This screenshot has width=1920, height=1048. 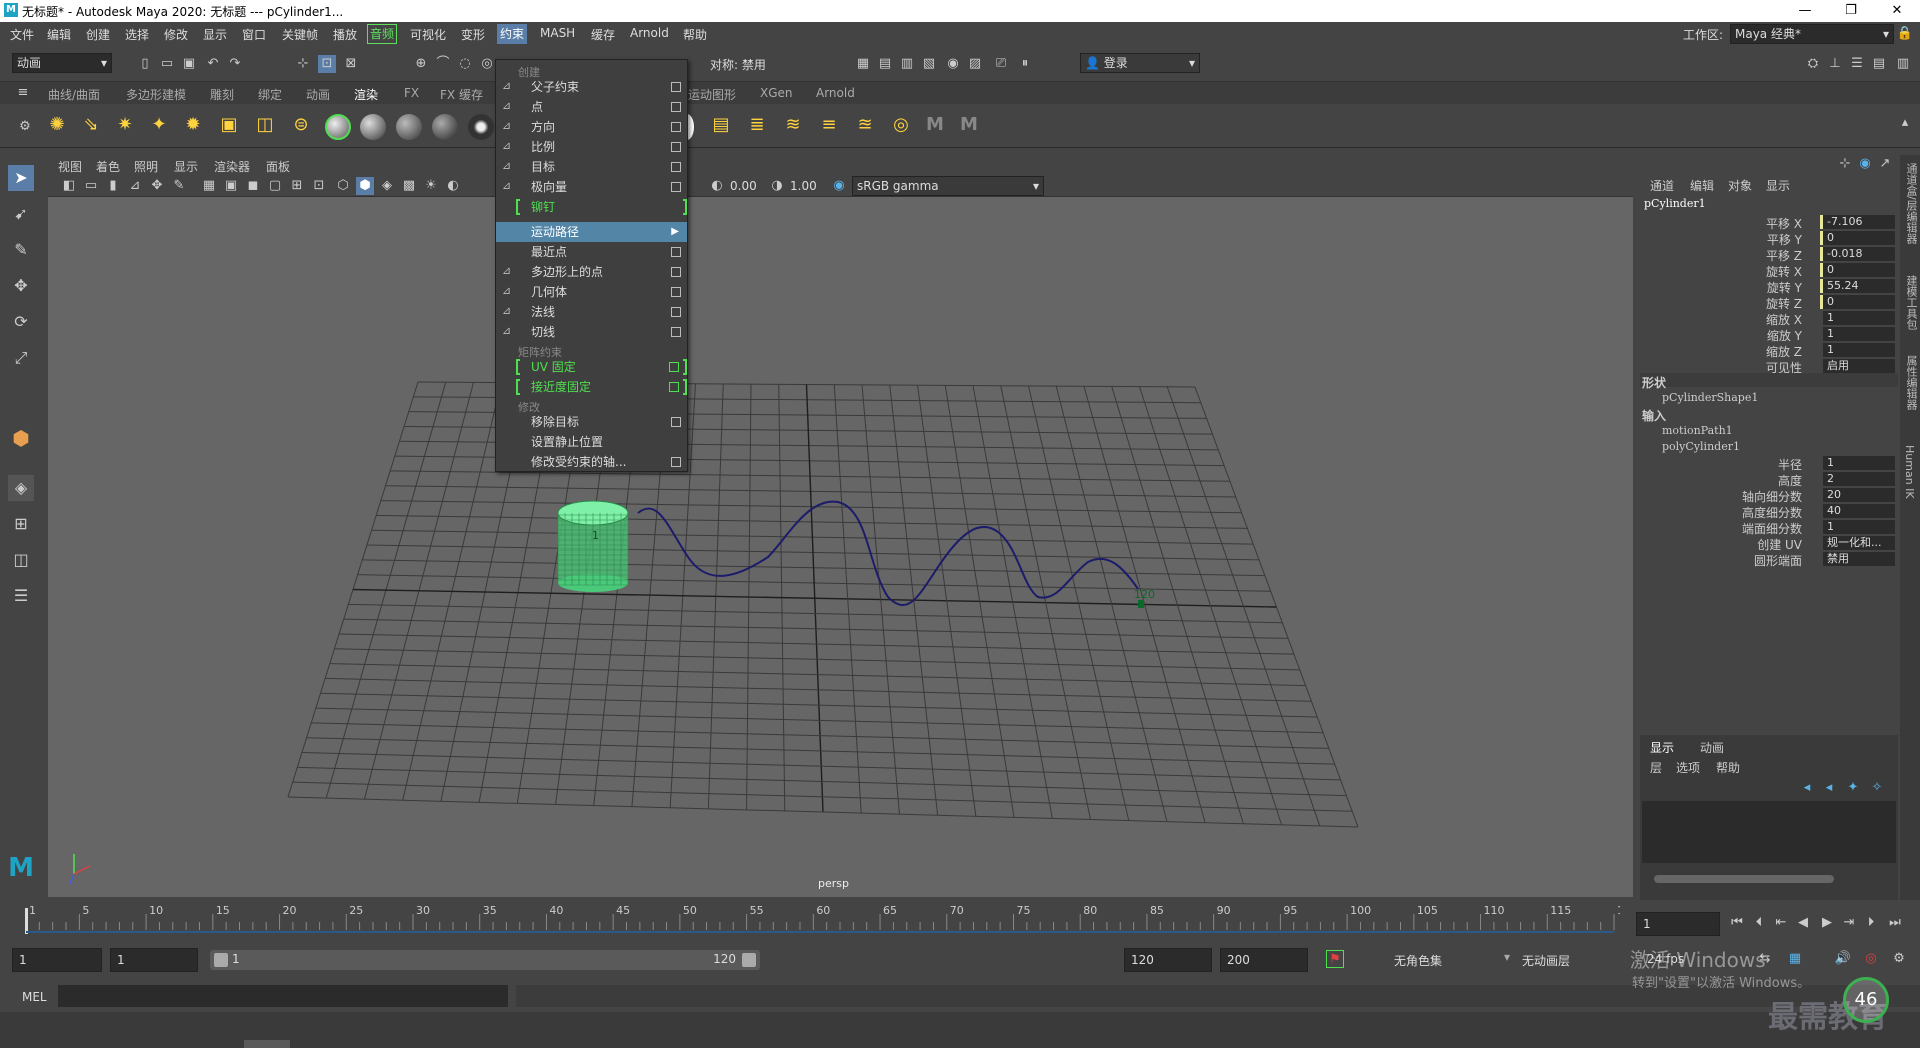 What do you see at coordinates (1712, 747) in the screenshot?
I see `layer-tab-anim: 动画` at bounding box center [1712, 747].